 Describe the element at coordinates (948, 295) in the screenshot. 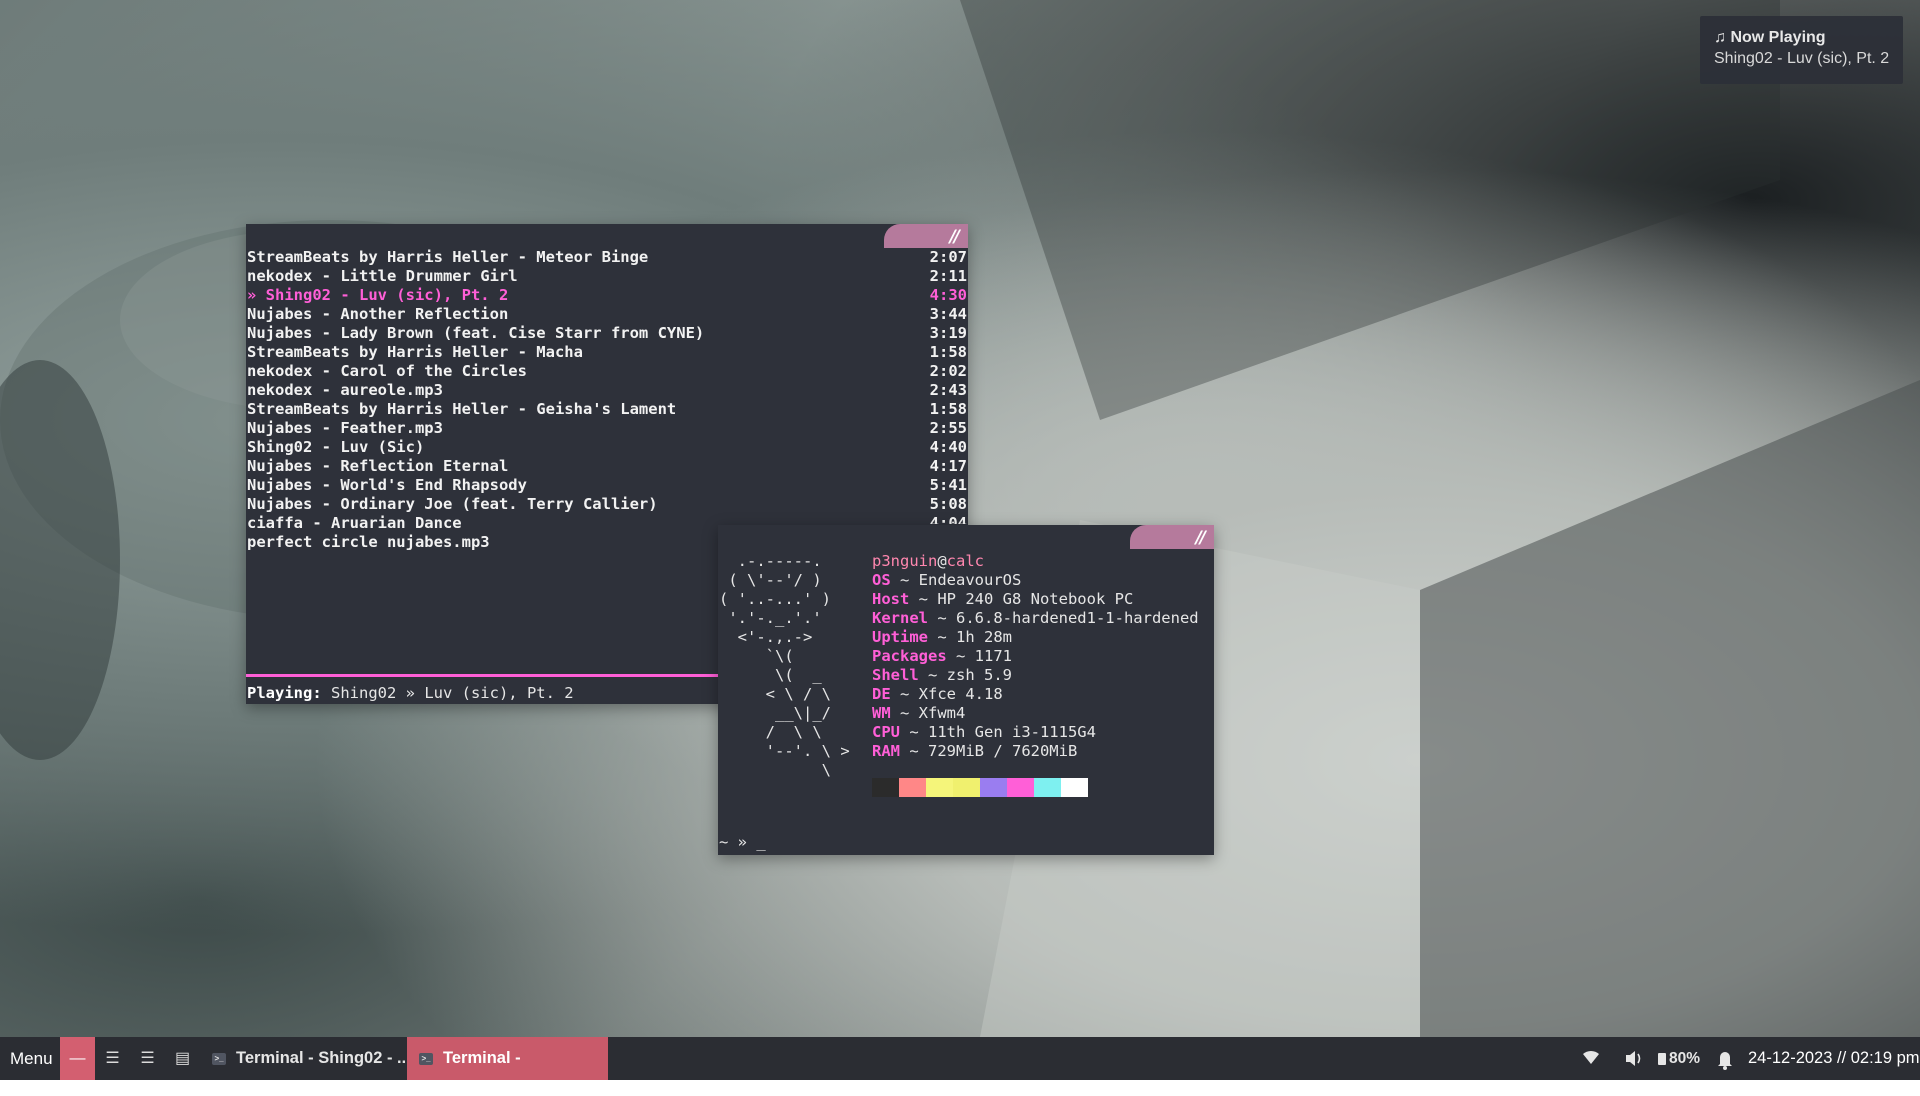

I see `track-duration: 4:30` at that location.